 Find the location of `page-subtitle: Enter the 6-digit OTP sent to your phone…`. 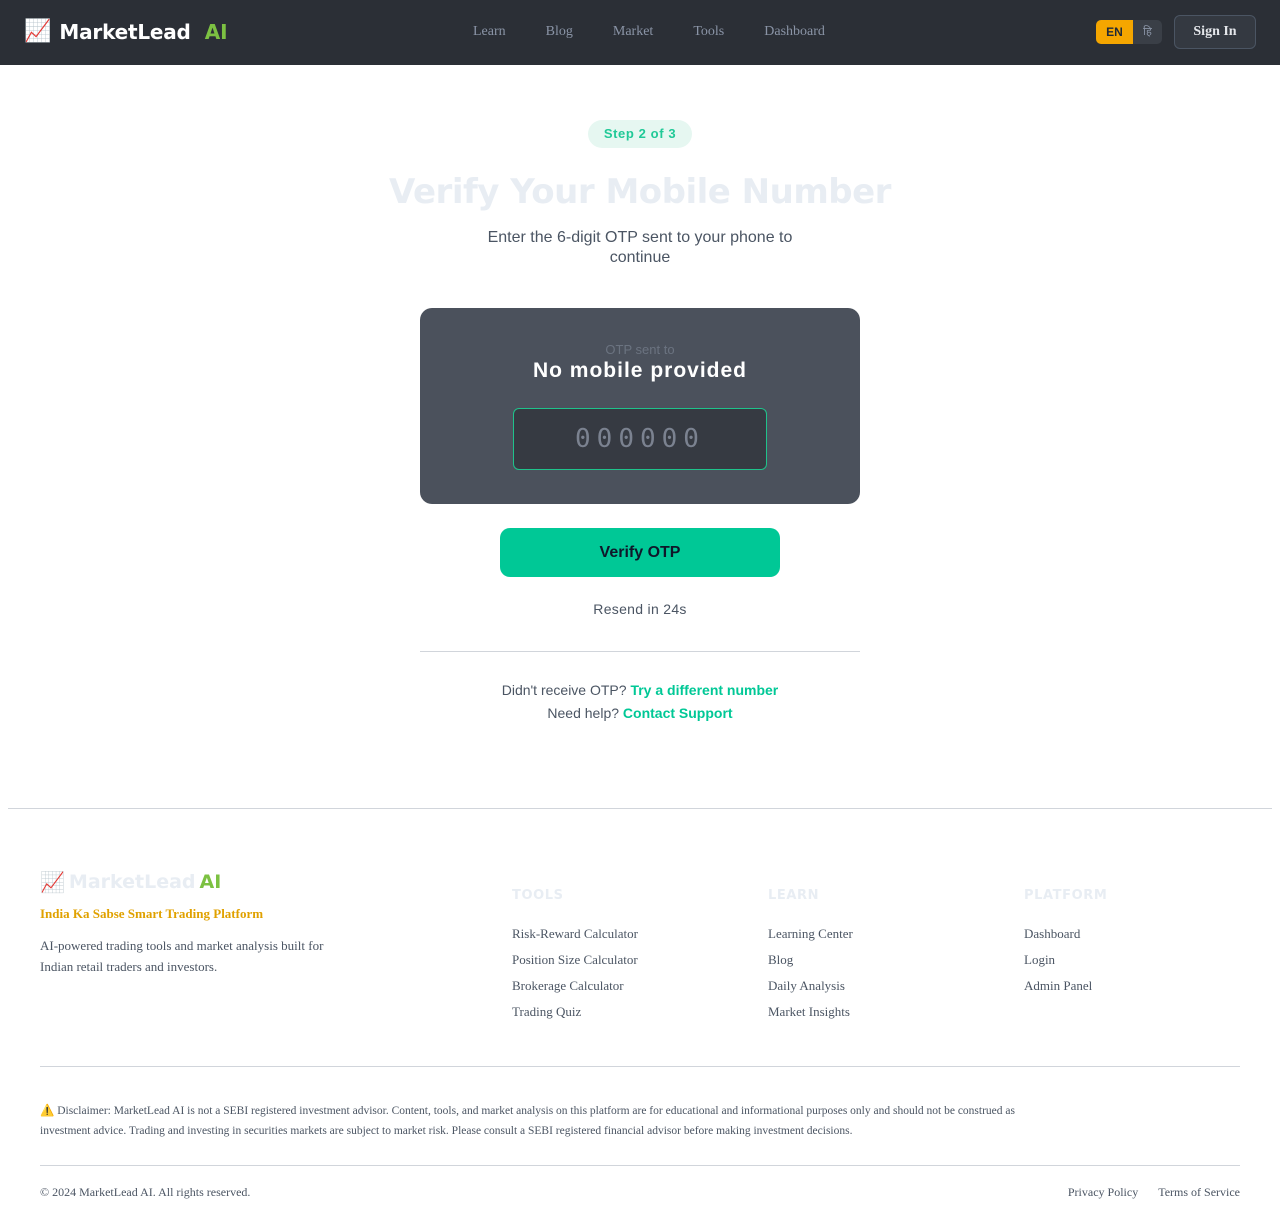

page-subtitle: Enter the 6-digit OTP sent to your phone… is located at coordinates (640, 247).